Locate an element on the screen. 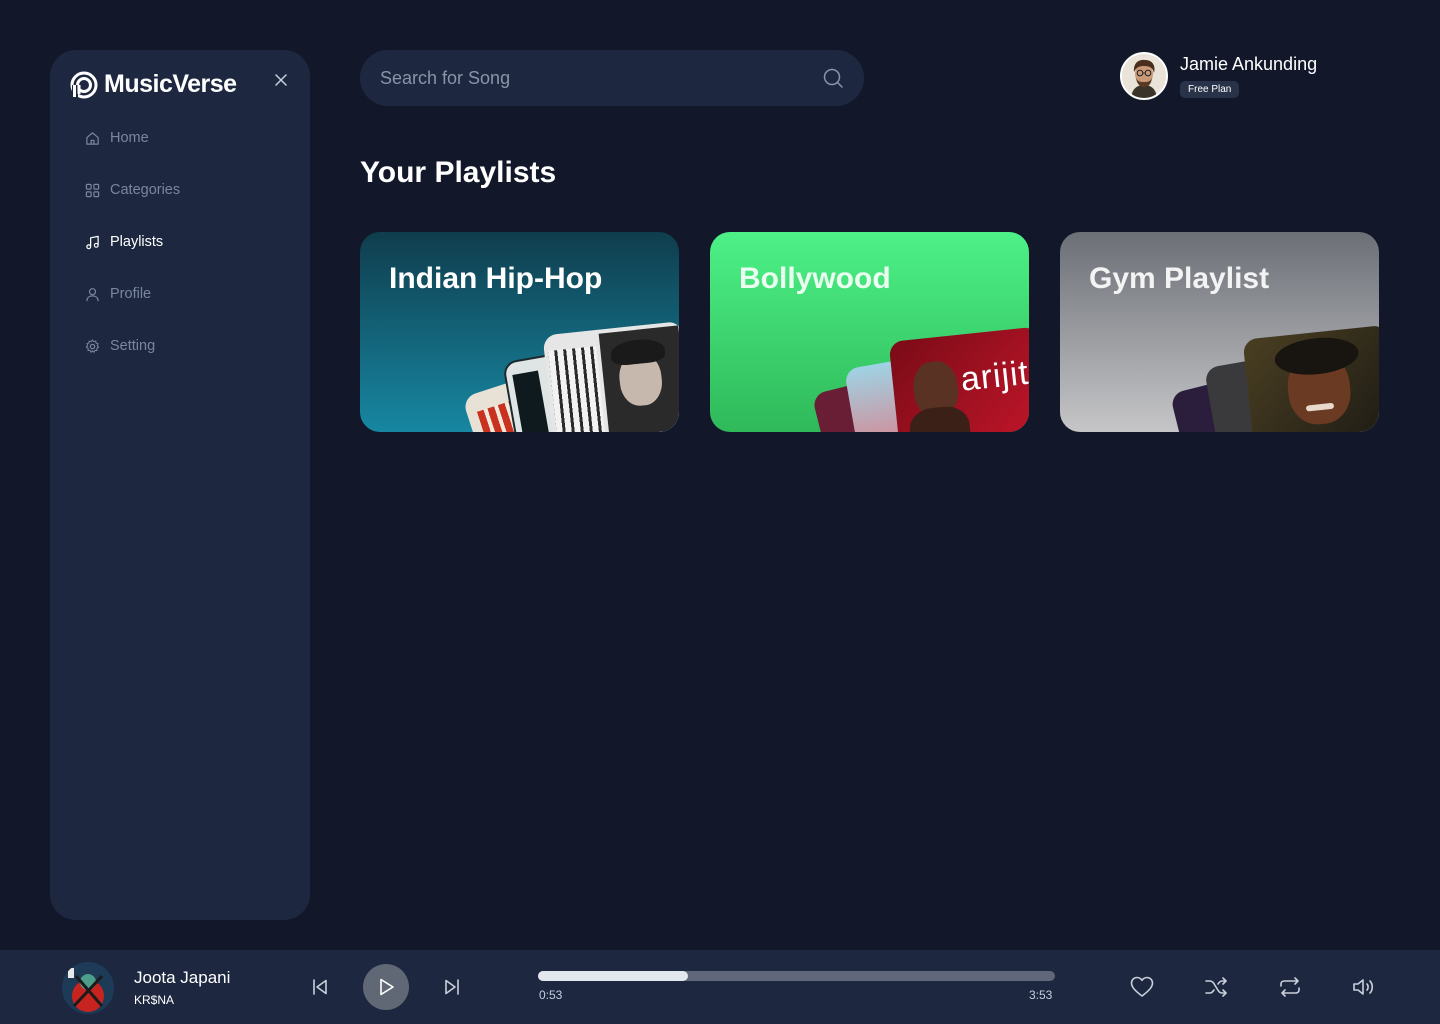 The image size is (1440, 1024). playlist-title: Gym Playlist is located at coordinates (1179, 278).